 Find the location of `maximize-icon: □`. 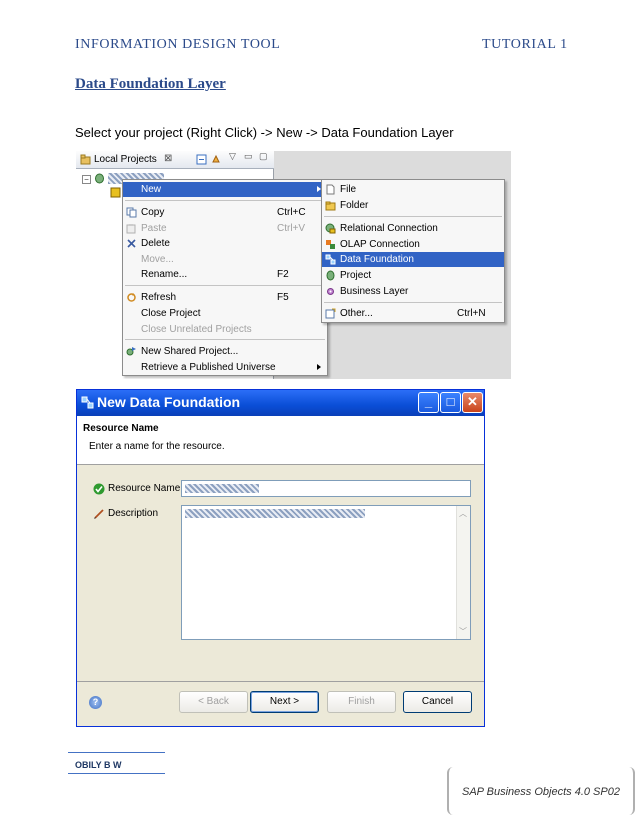

maximize-icon: □ is located at coordinates (450, 401).